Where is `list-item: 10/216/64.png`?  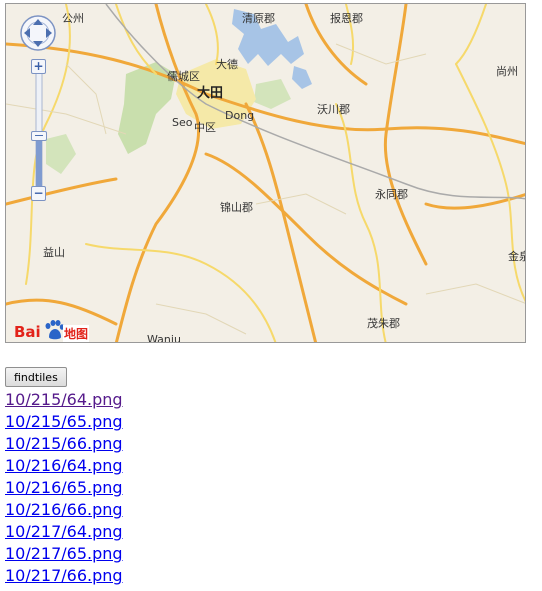
list-item: 10/216/64.png is located at coordinates (64, 466).